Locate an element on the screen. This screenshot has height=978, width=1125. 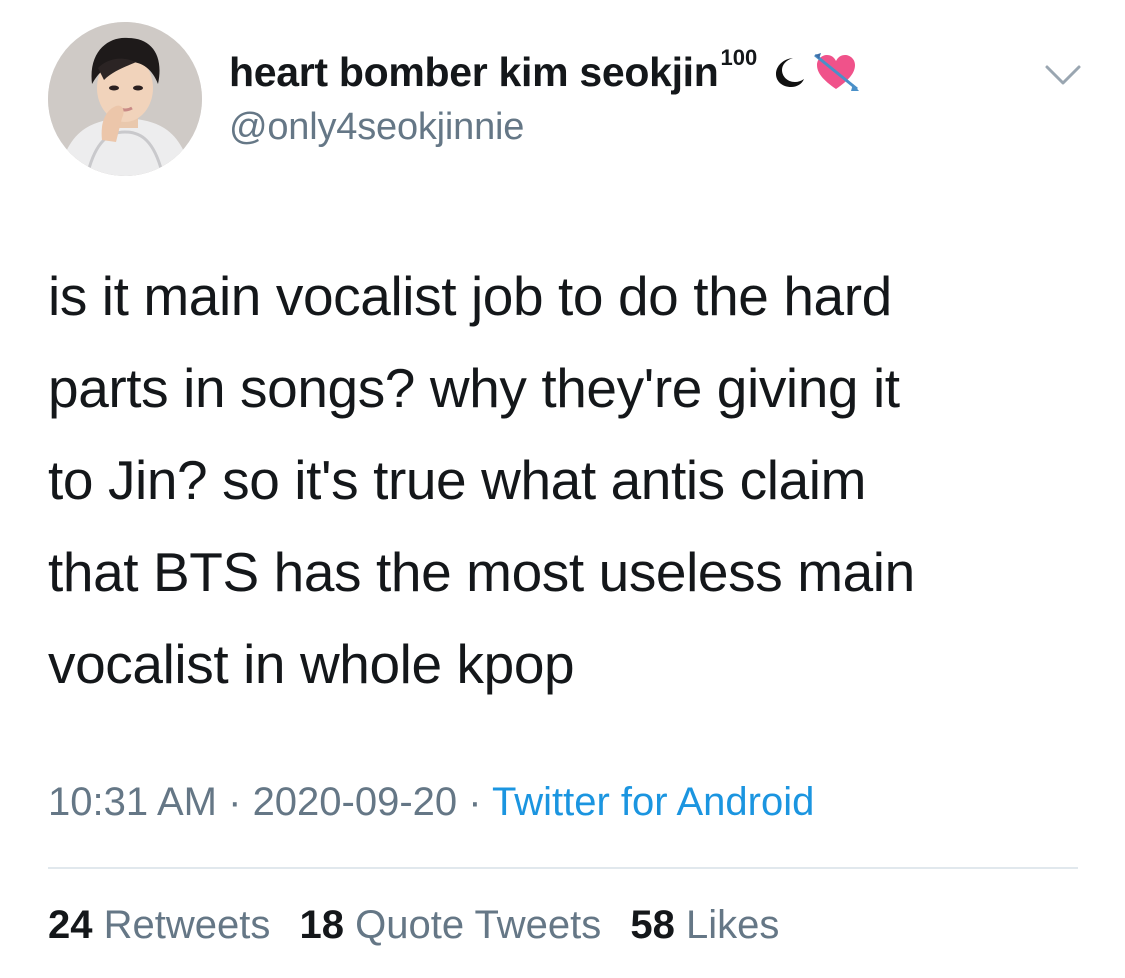
display-name-superscript: 100 is located at coordinates (739, 57).